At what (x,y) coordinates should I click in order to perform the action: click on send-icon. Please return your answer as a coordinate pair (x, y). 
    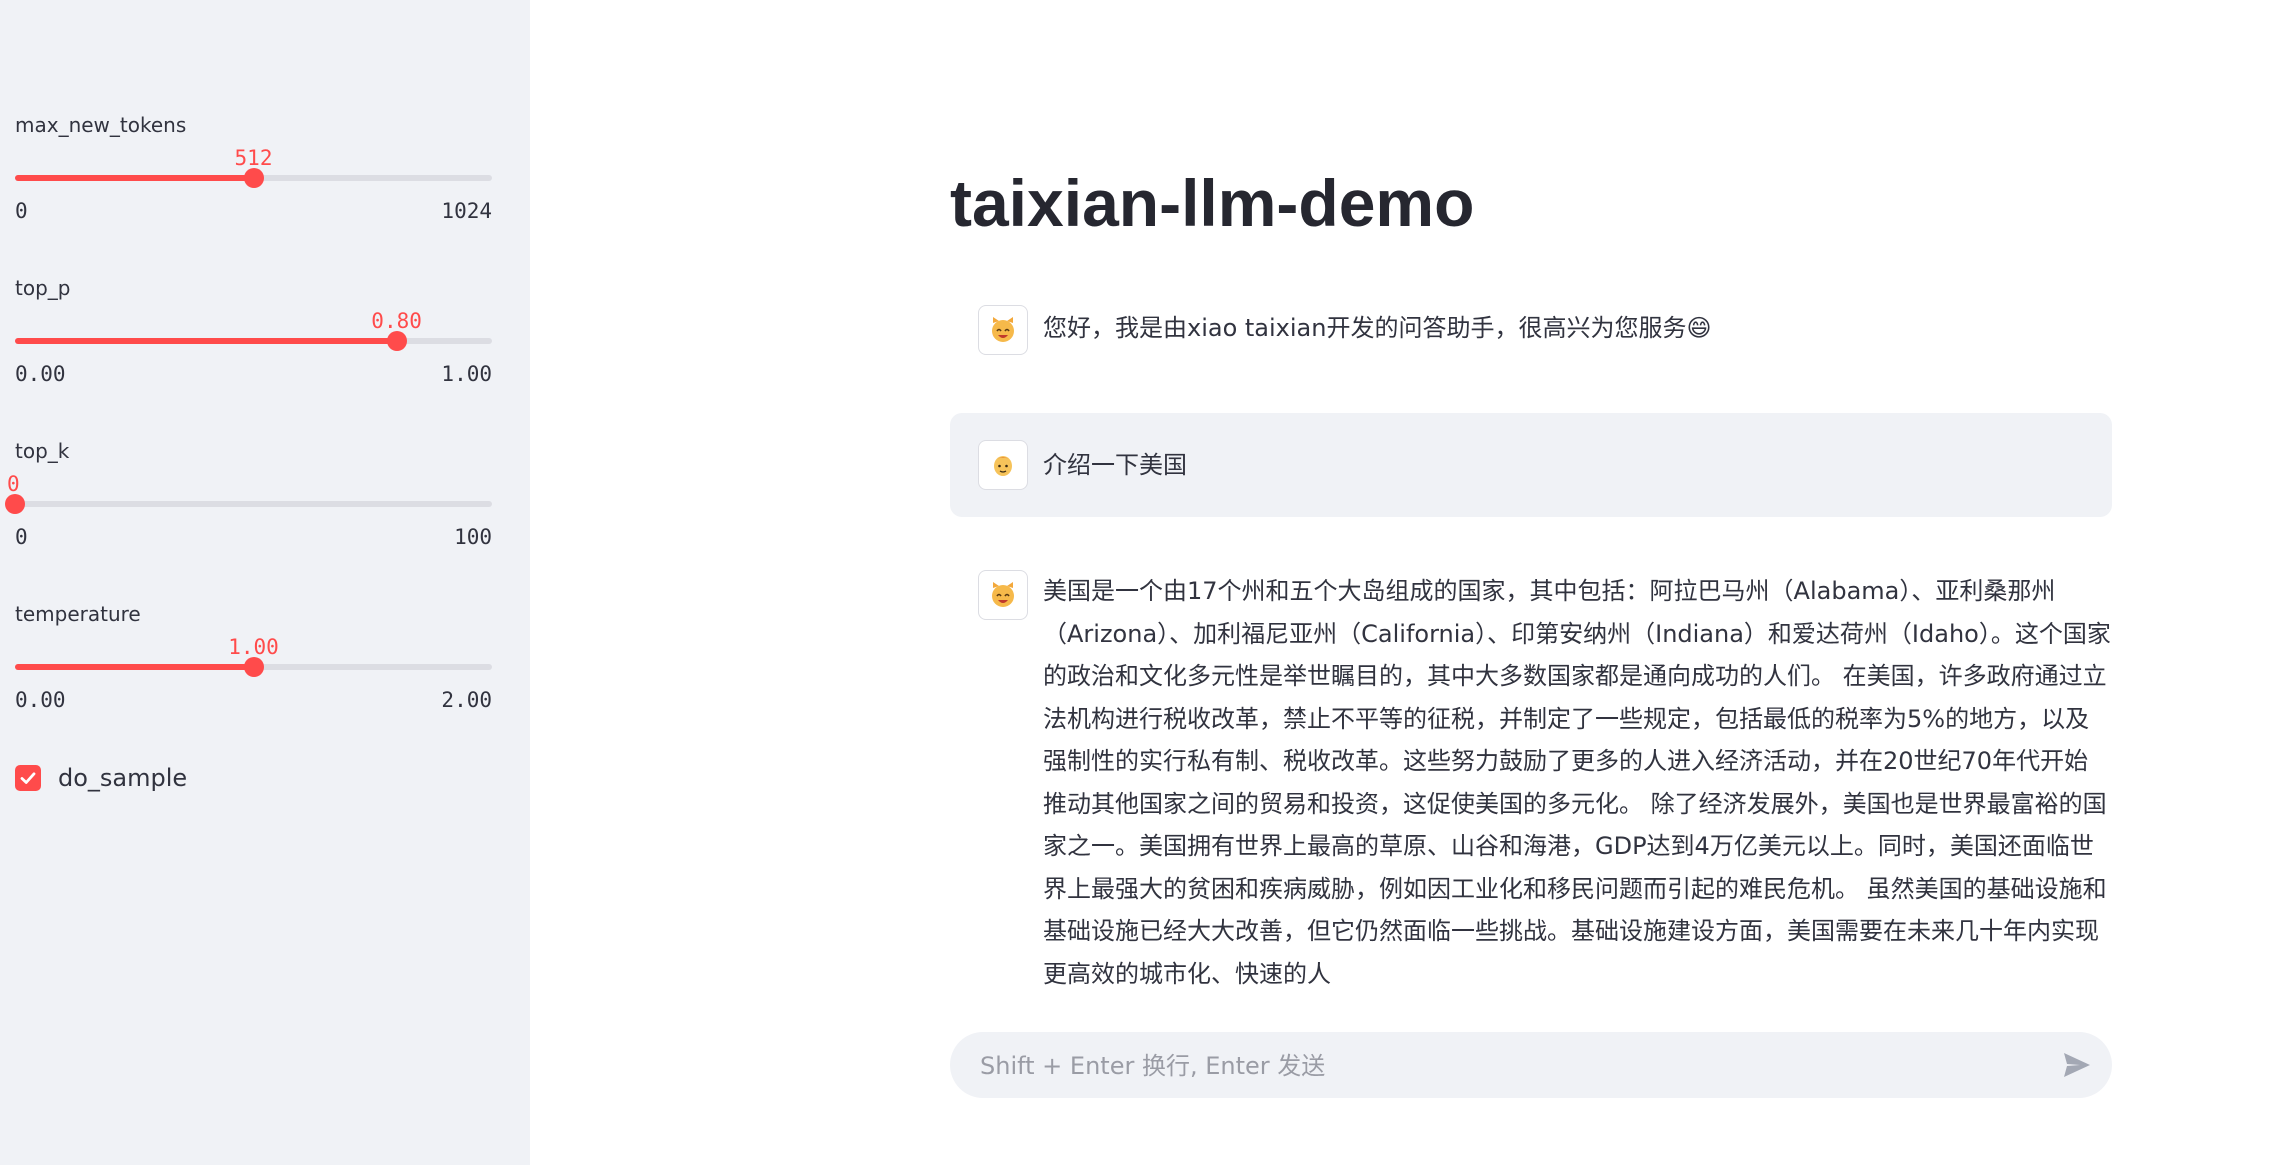
    Looking at the image, I should click on (2077, 1065).